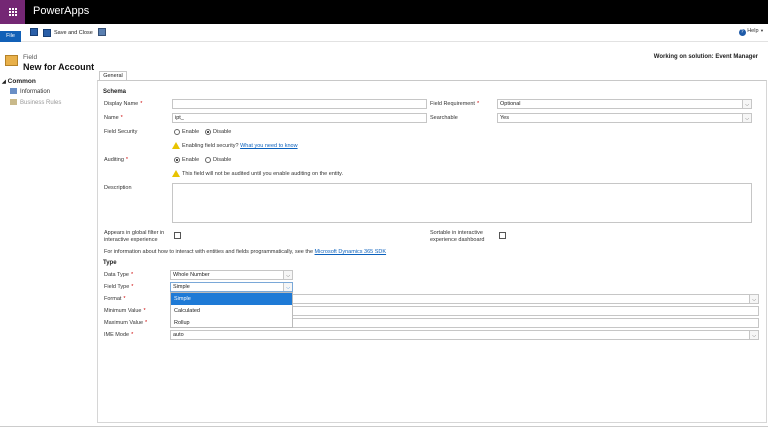 The width and height of the screenshot is (768, 432). What do you see at coordinates (181, 287) in the screenshot?
I see `field-type-value: Simple` at bounding box center [181, 287].